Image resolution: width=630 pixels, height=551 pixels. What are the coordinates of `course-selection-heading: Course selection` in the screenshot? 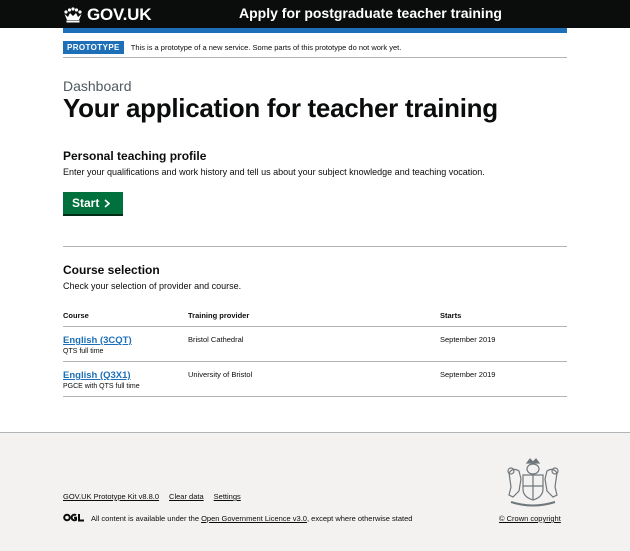 It's located at (111, 270).